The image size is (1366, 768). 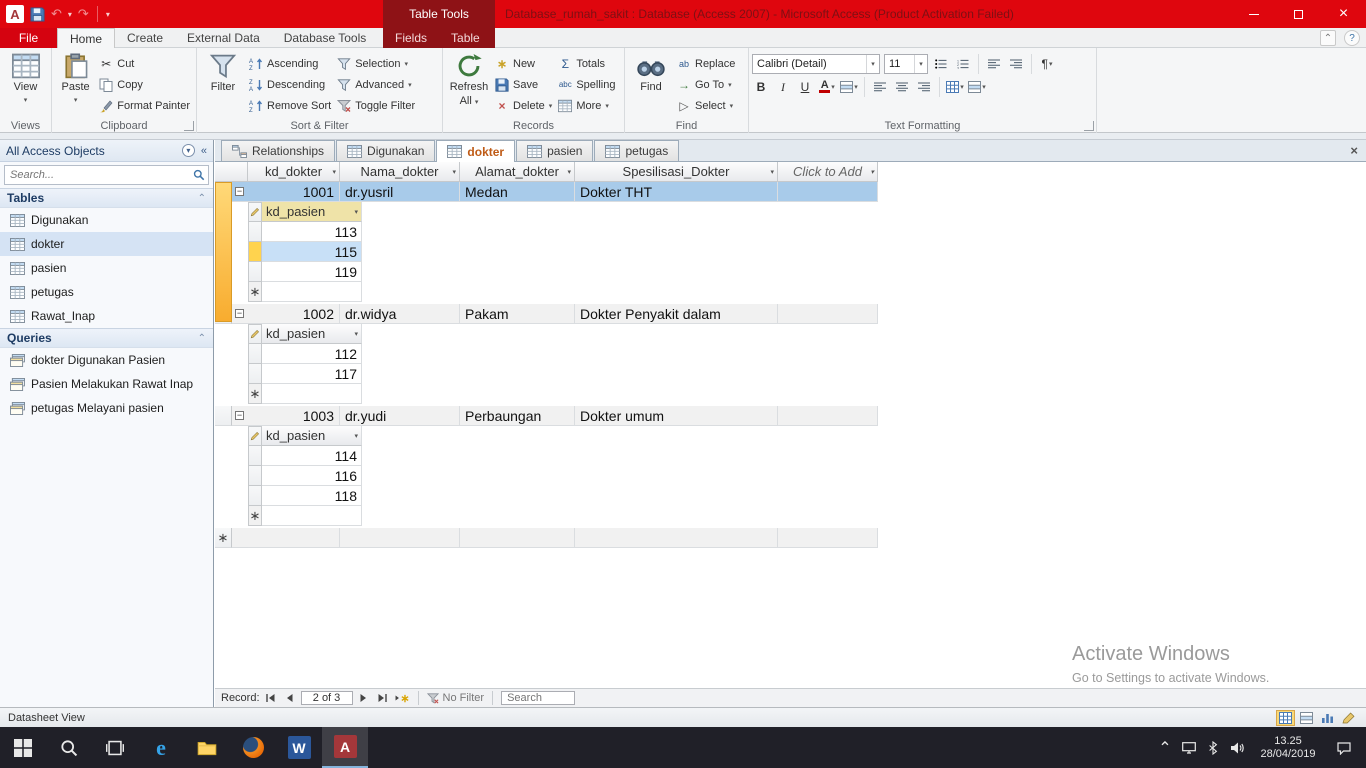 What do you see at coordinates (312, 496) in the screenshot?
I see `cell-kd-pasien: 118` at bounding box center [312, 496].